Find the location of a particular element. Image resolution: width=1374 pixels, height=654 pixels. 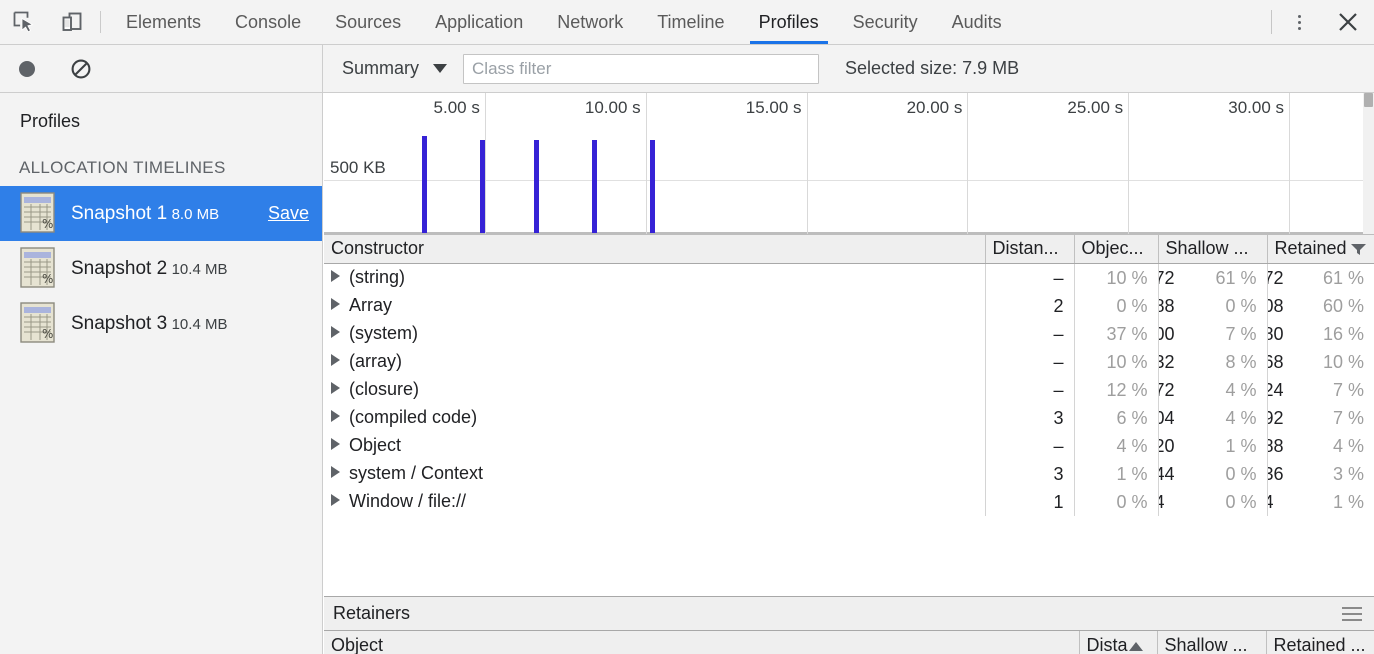

cell-retained-size: 08 60 % is located at coordinates (1320, 306).